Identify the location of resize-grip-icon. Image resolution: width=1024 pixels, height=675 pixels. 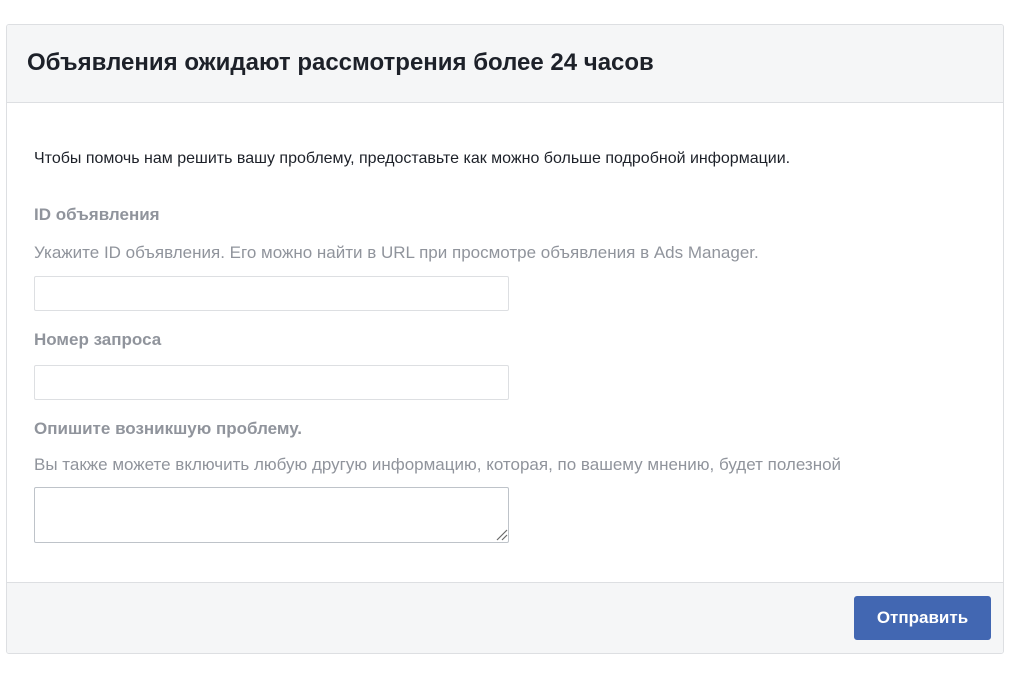
(501, 534).